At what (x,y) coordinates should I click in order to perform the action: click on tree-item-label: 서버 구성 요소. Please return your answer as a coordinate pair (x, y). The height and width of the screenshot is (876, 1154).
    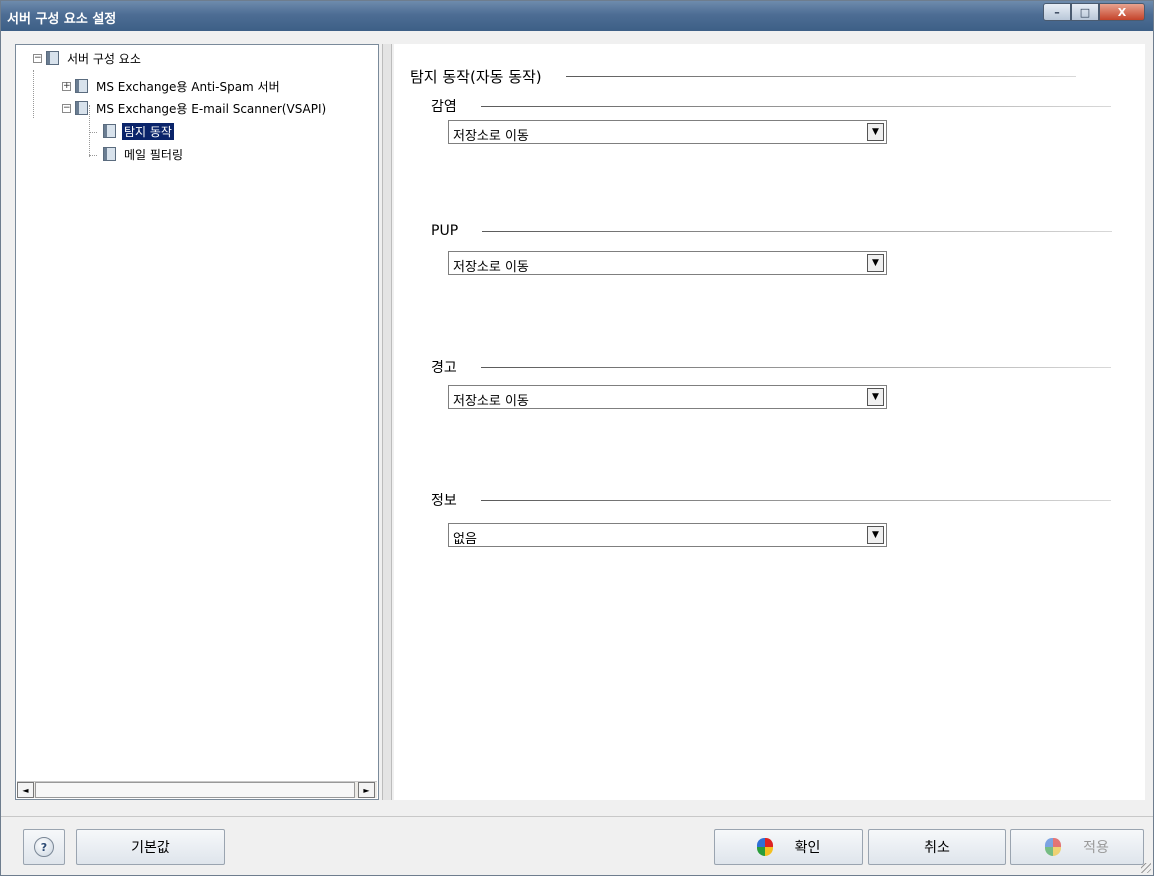
    Looking at the image, I should click on (104, 58).